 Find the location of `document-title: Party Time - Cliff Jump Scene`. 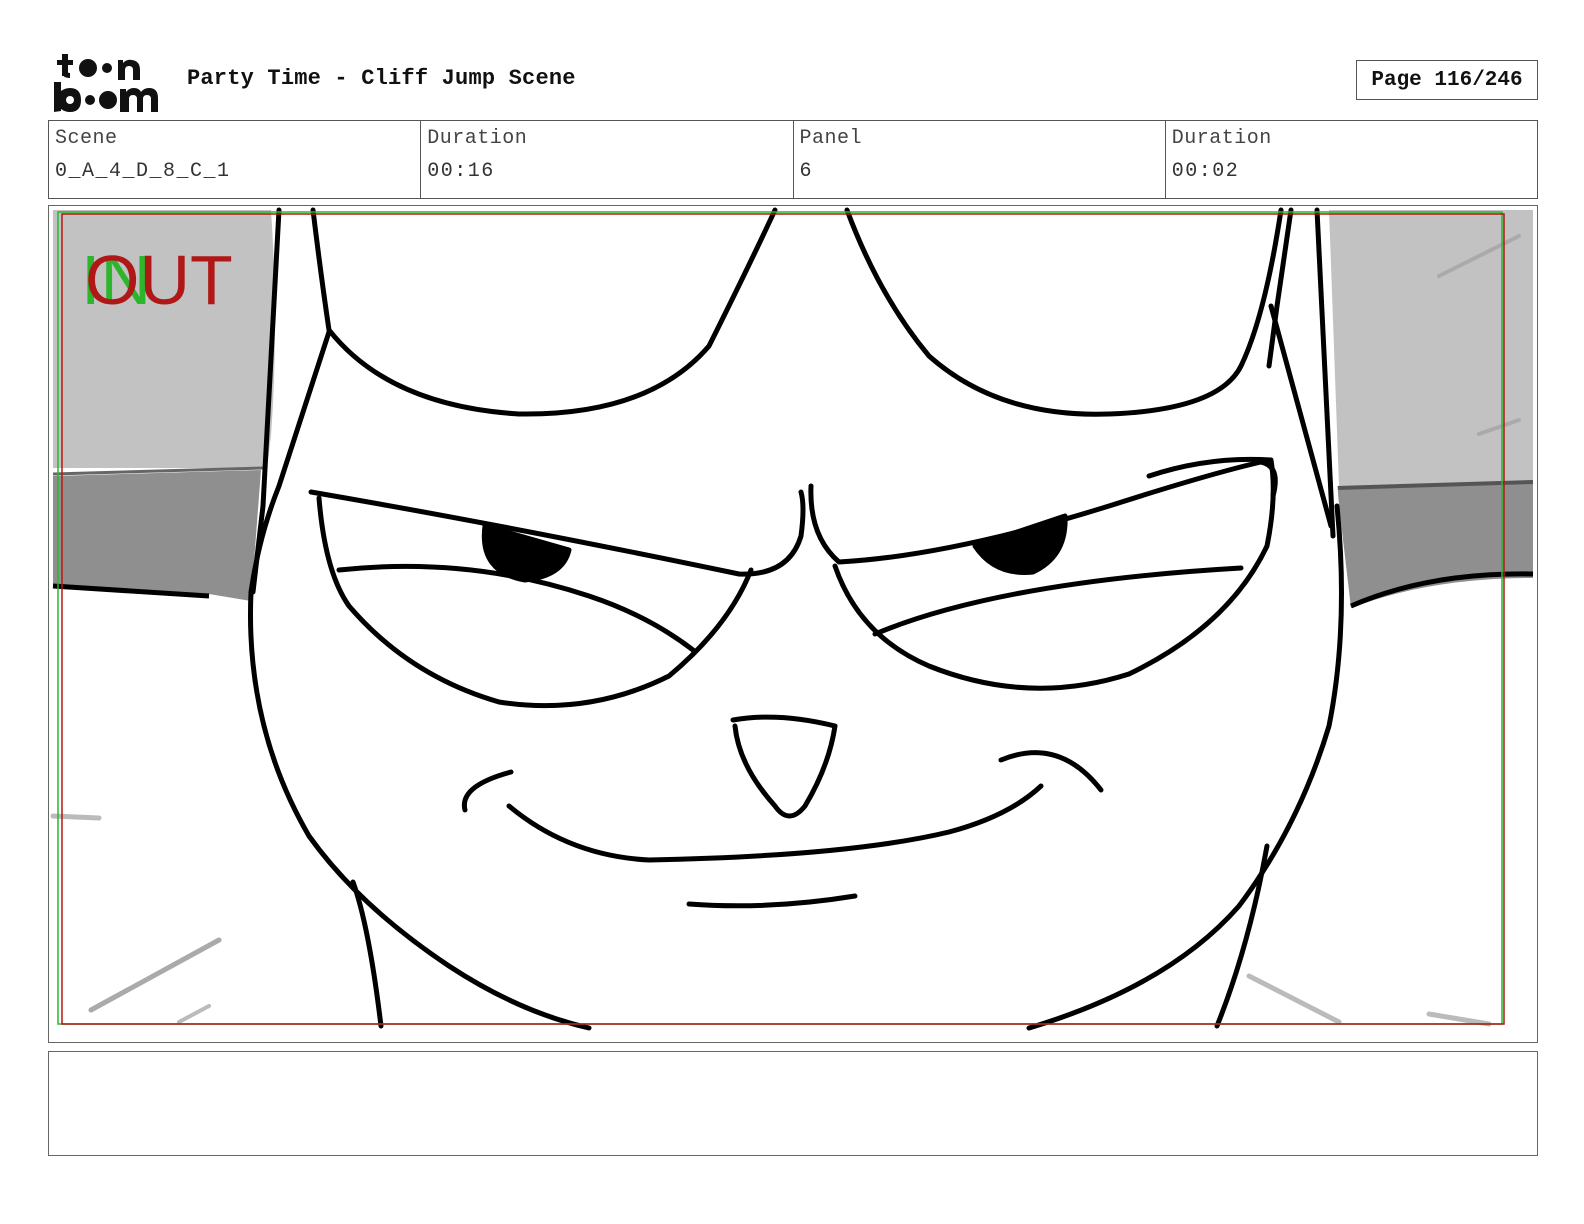

document-title: Party Time - Cliff Jump Scene is located at coordinates (381, 78).